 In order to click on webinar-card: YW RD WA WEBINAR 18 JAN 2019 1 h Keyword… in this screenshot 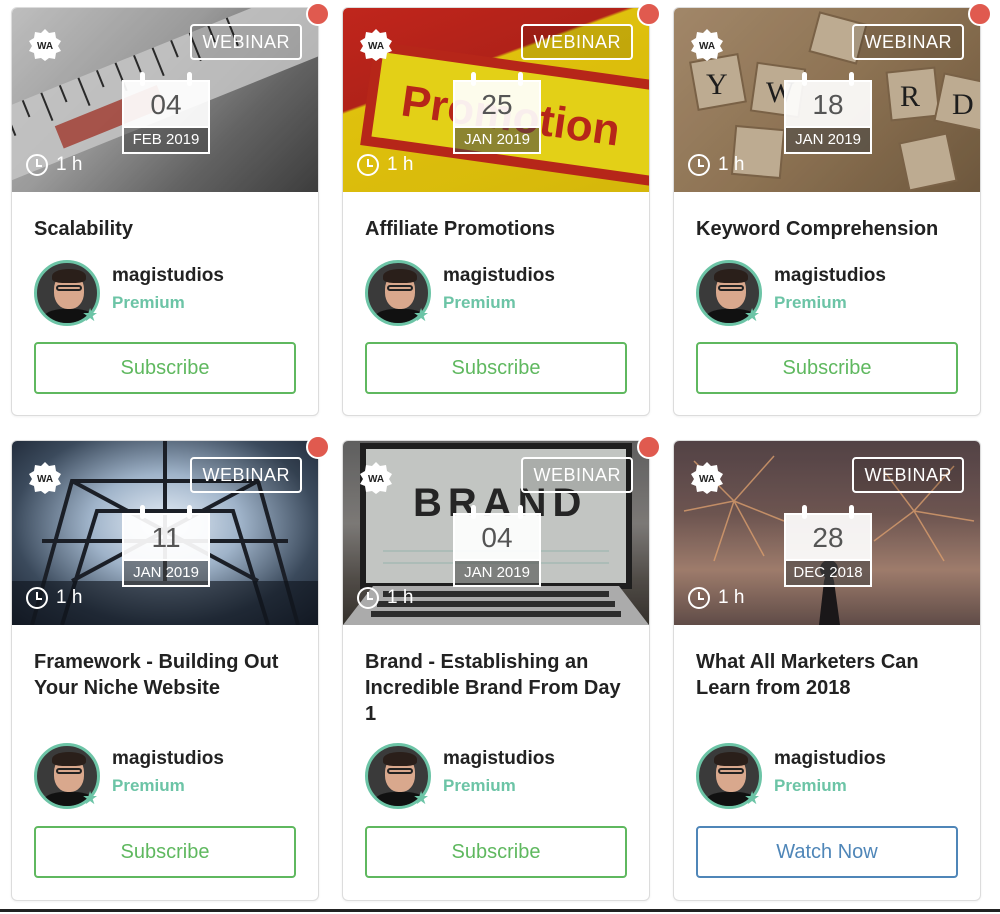, I will do `click(832, 209)`.